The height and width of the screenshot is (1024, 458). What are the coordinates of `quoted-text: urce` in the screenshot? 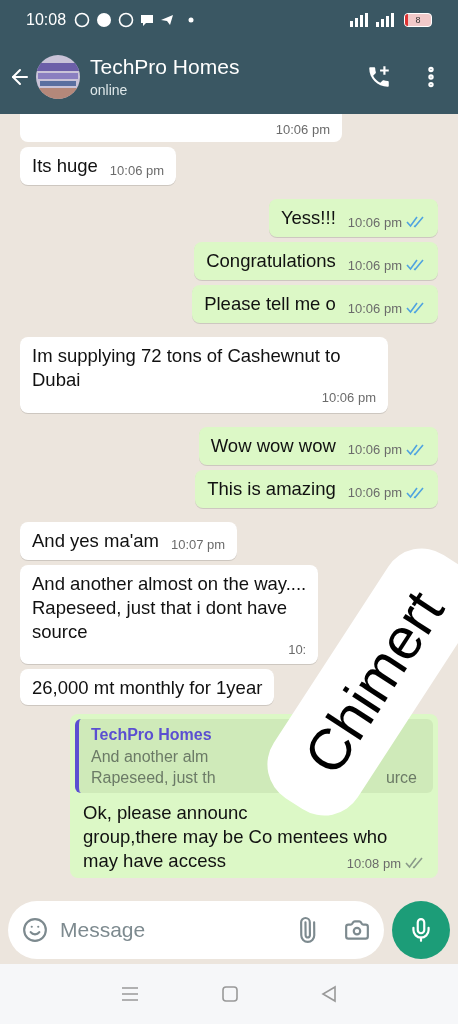 It's located at (401, 778).